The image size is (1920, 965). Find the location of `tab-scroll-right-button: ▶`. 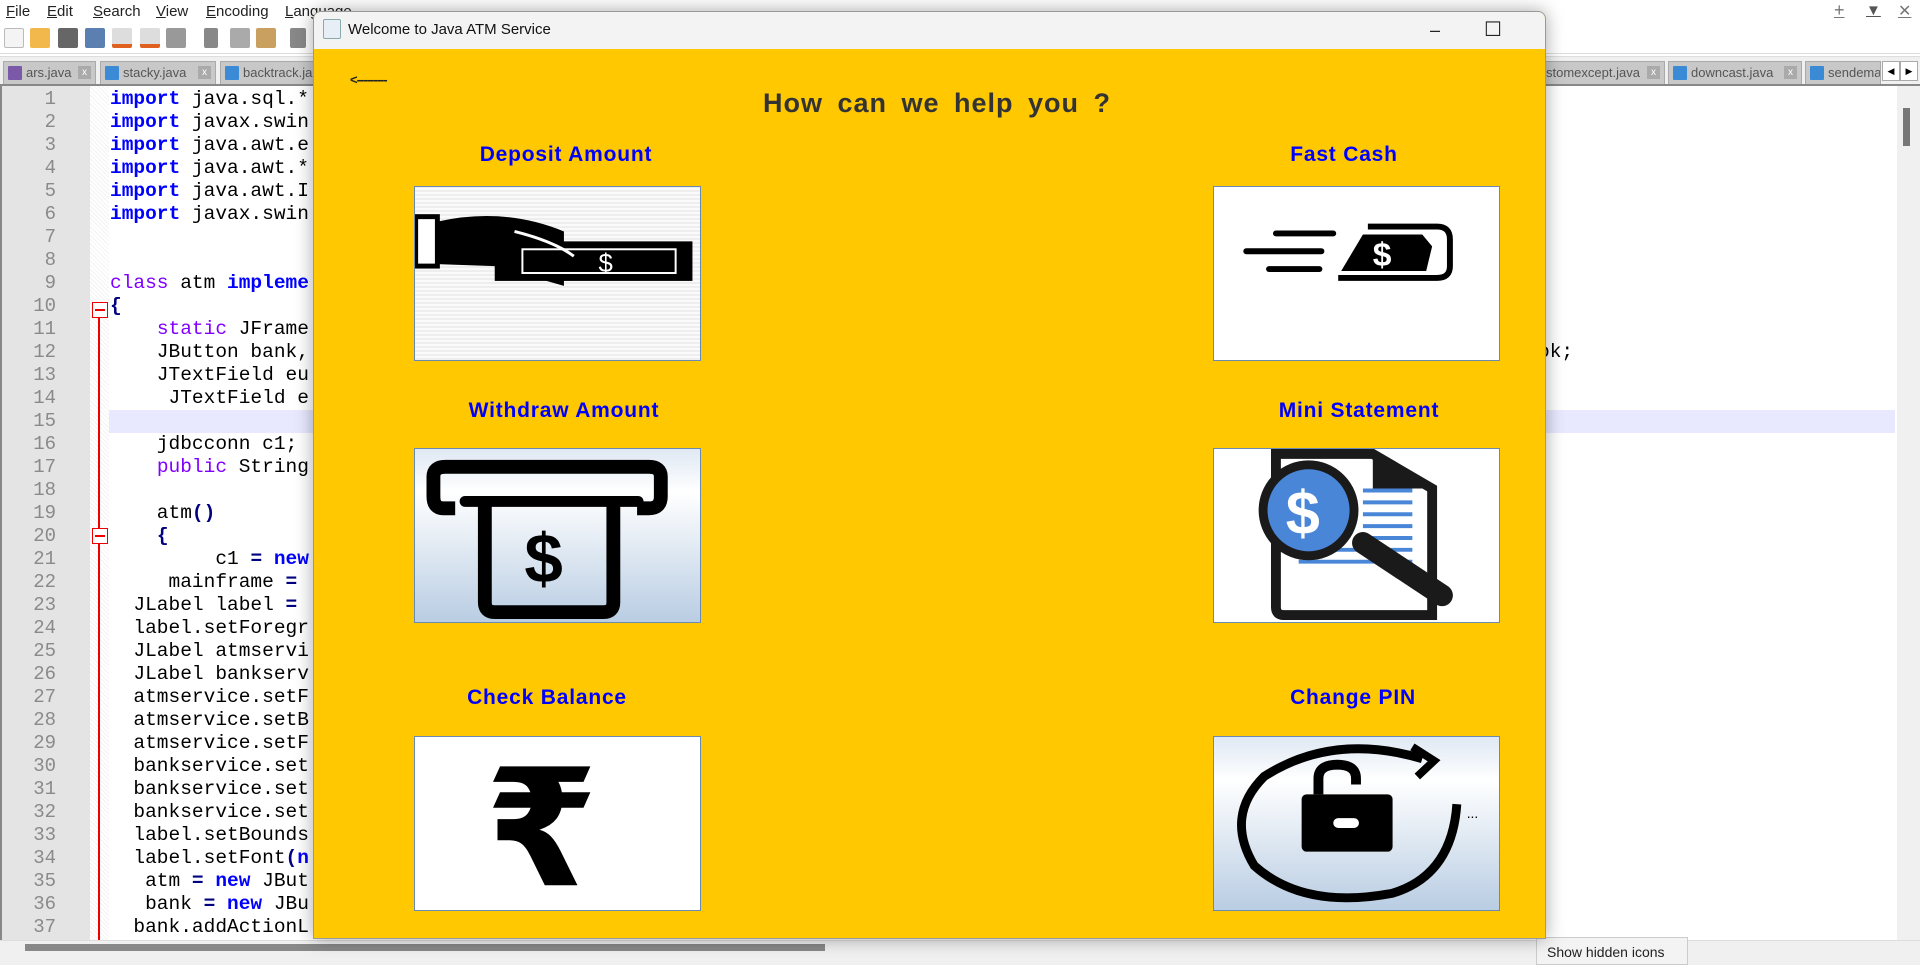

tab-scroll-right-button: ▶ is located at coordinates (1909, 71).